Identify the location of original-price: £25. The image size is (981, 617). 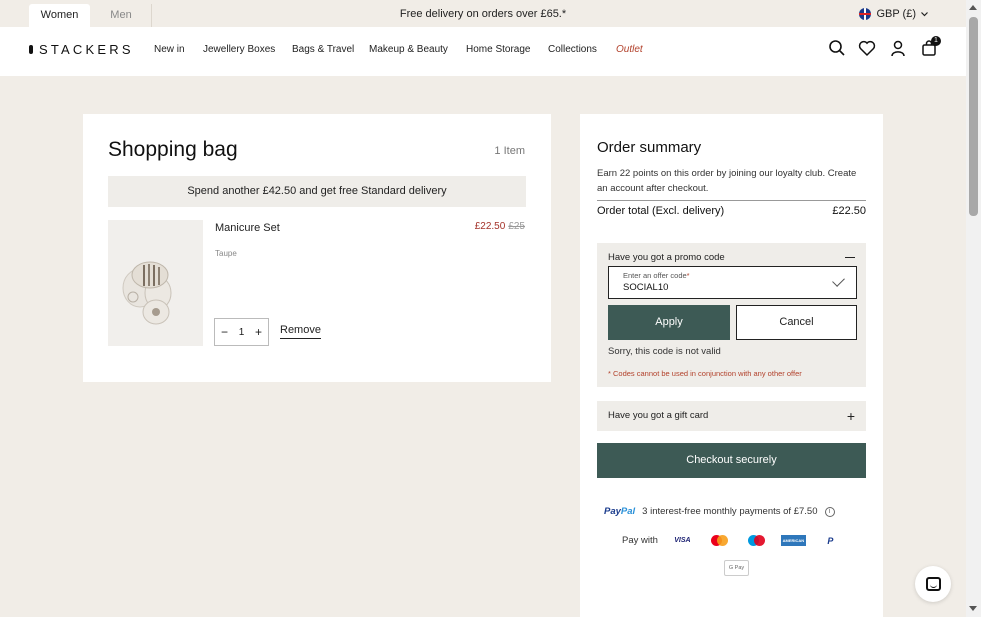
(516, 226).